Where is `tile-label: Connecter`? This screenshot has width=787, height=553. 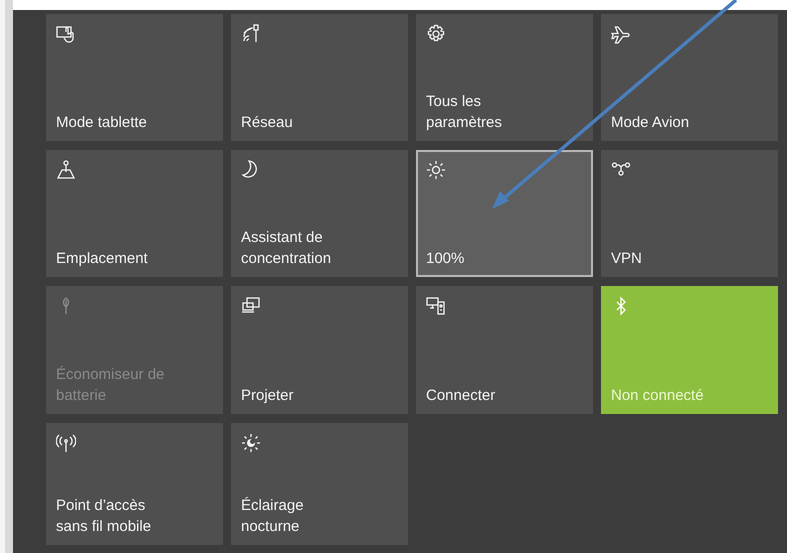 tile-label: Connecter is located at coordinates (461, 396).